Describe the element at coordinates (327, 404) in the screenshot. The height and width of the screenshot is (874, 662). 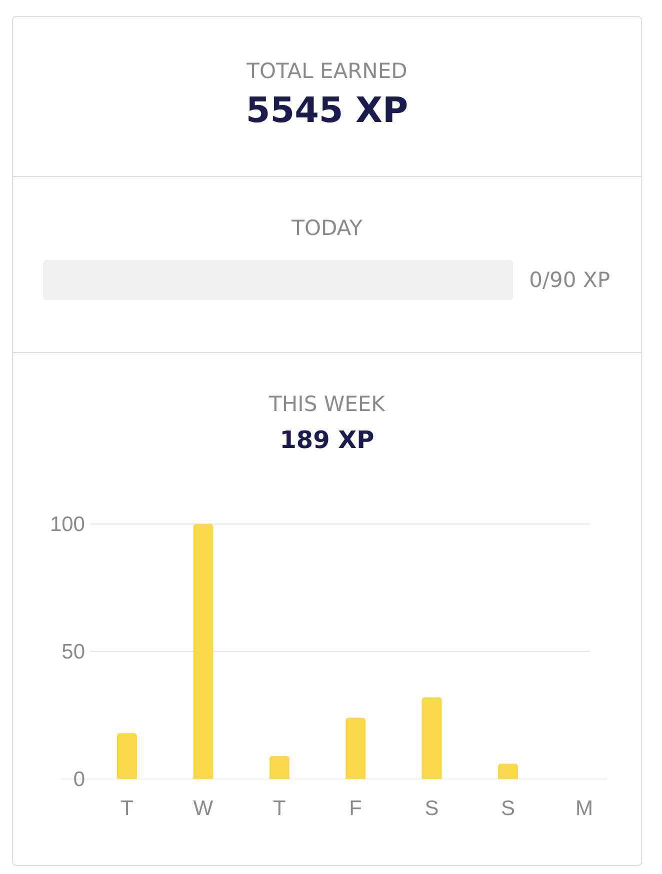
I see `this-week-label: THIS WEEK` at that location.